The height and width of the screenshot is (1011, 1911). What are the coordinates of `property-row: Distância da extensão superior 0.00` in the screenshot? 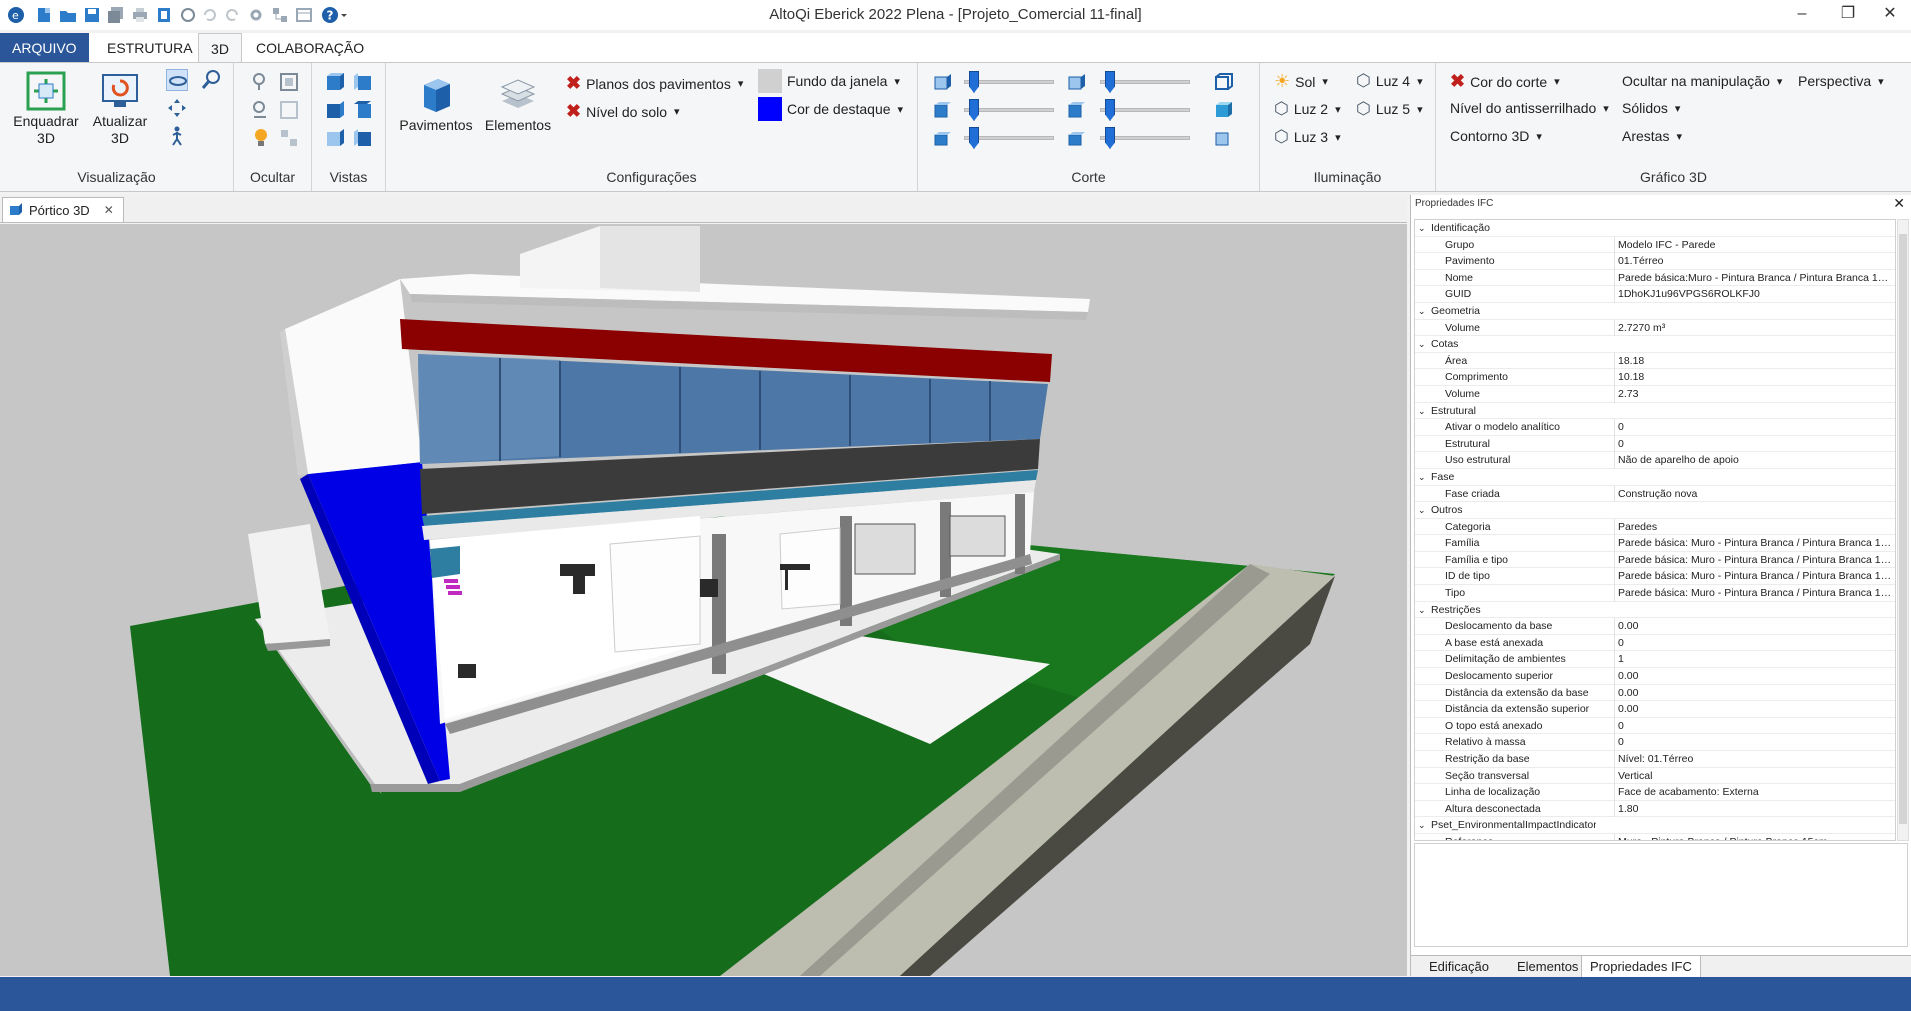 It's located at (1655, 709).